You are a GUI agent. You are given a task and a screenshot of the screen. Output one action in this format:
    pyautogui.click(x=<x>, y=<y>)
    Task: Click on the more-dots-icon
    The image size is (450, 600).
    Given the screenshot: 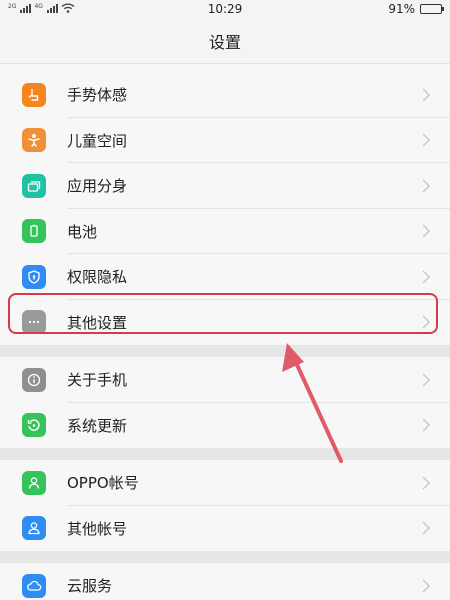 What is the action you would take?
    pyautogui.click(x=34, y=322)
    